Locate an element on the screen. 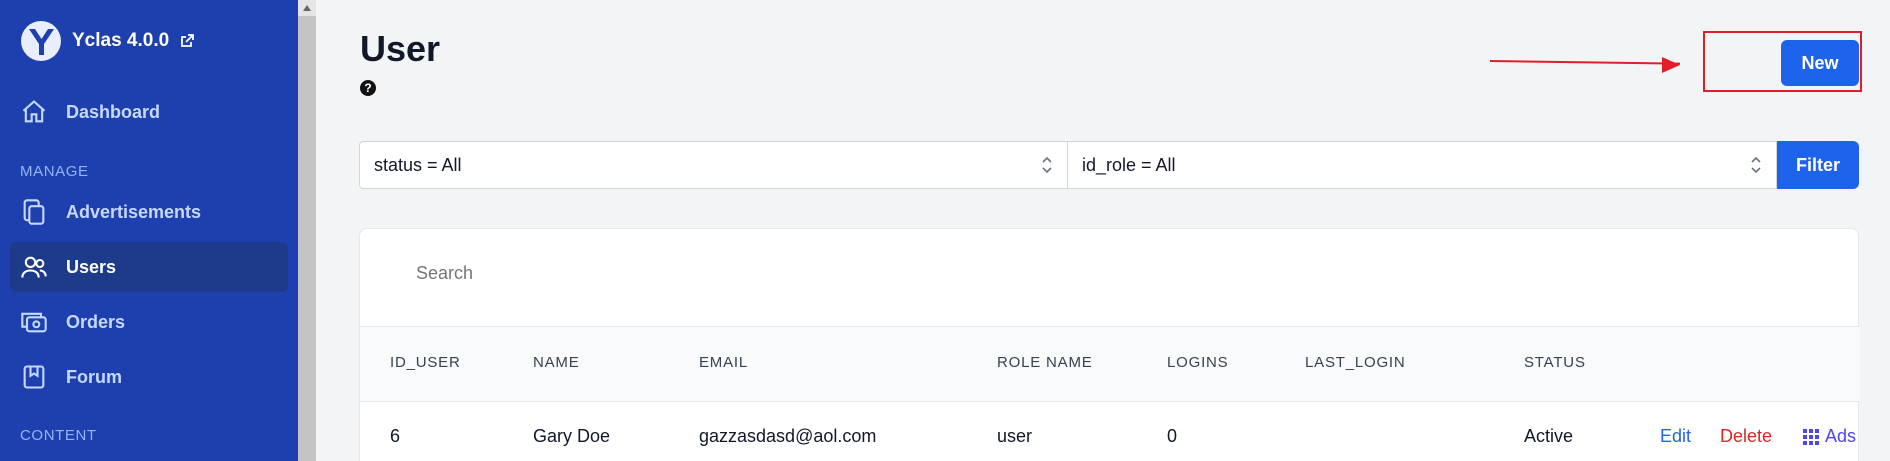 The image size is (1890, 461). ads-link-label: Ads is located at coordinates (1841, 436).